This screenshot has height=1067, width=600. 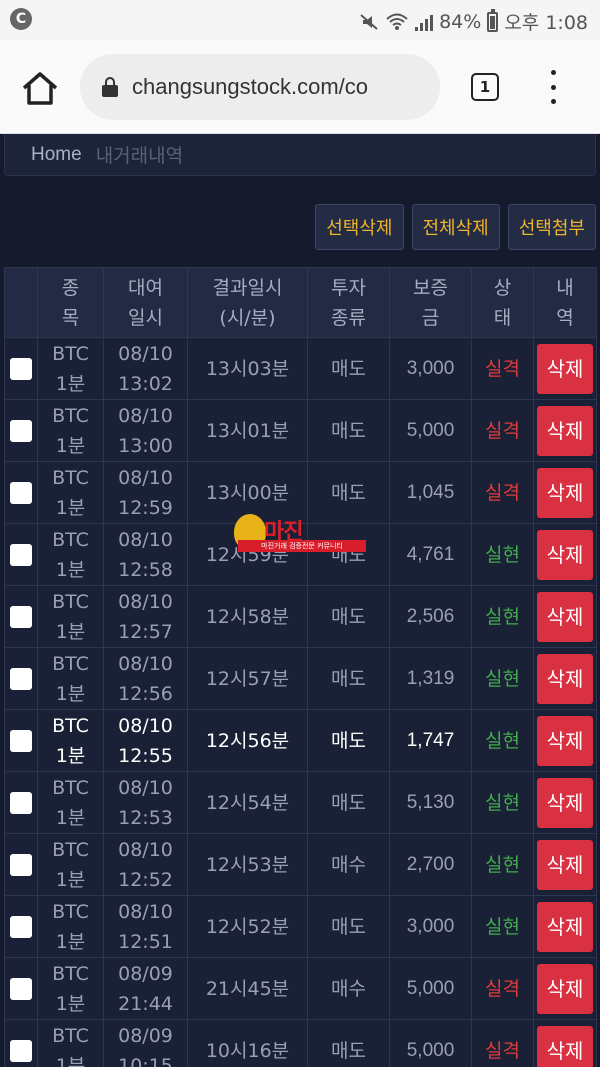 I want to click on overflow-menu-icon, so click(x=553, y=87).